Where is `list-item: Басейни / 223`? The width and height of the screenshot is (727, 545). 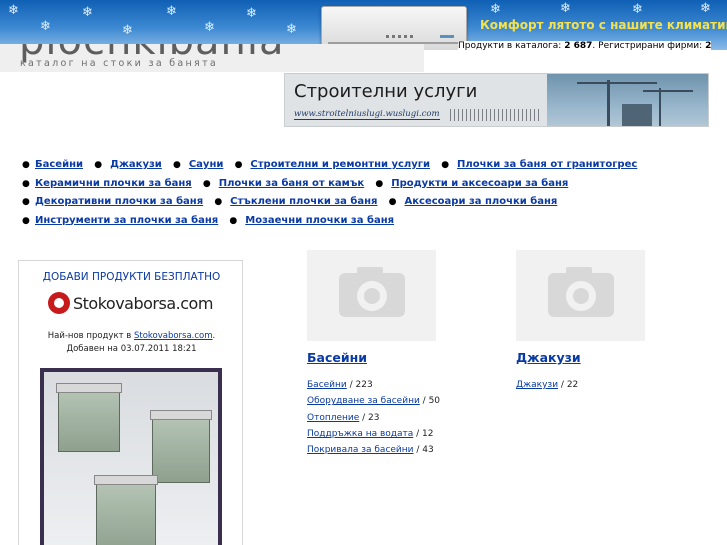 list-item: Басейни / 223 is located at coordinates (340, 385).